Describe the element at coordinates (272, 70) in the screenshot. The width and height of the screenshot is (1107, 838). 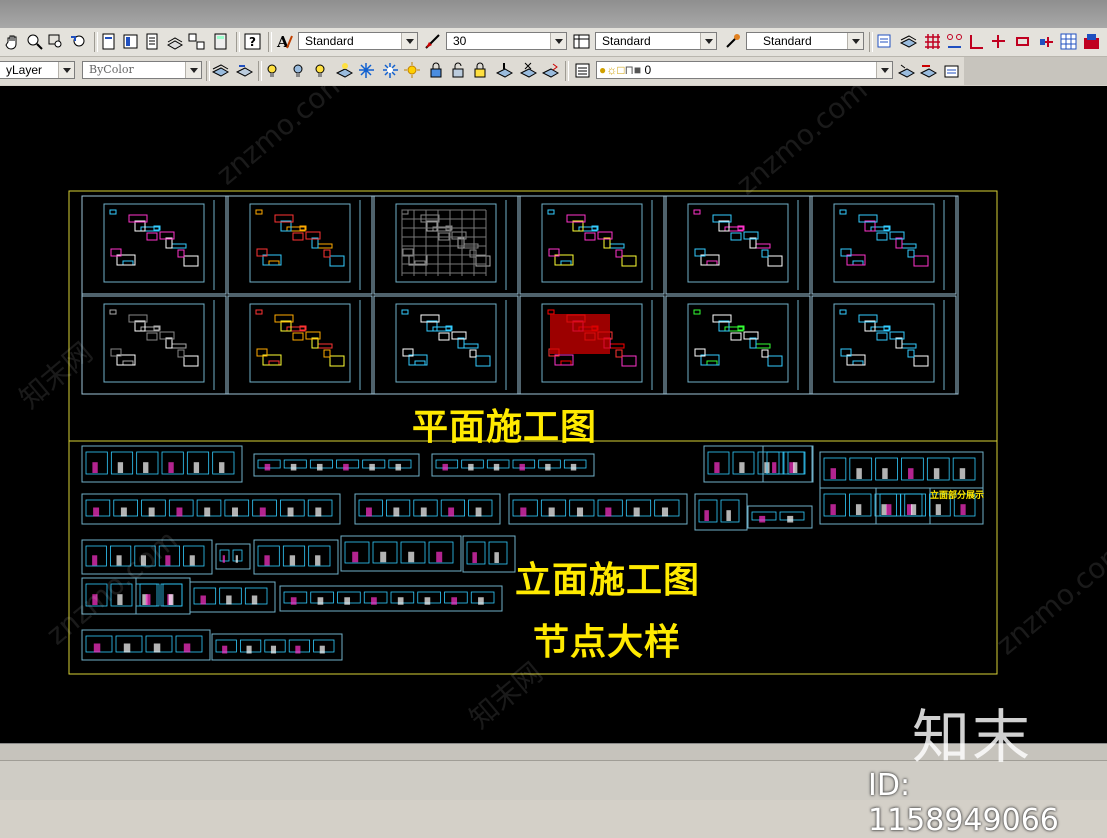
I see `light-bulb-icon` at that location.